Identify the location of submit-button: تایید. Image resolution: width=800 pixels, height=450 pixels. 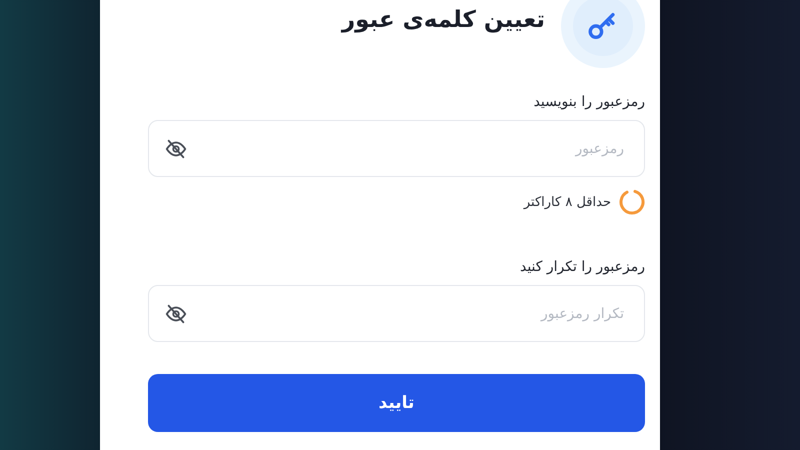
(396, 403).